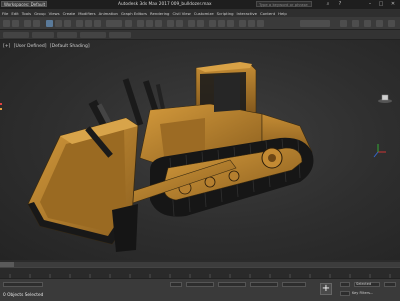 The image size is (400, 301). Describe the element at coordinates (260, 23) in the screenshot. I see `render-icon` at that location.